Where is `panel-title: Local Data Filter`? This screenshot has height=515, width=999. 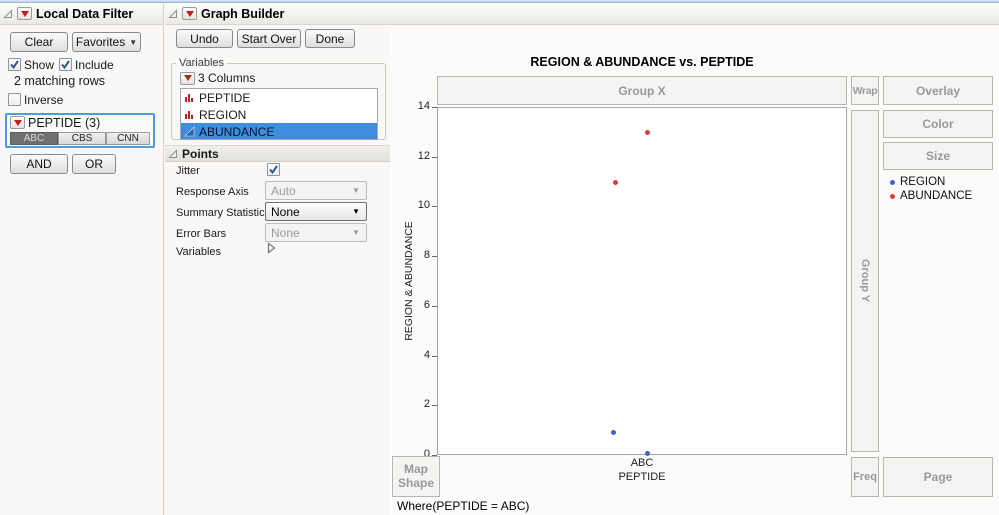 panel-title: Local Data Filter is located at coordinates (85, 13).